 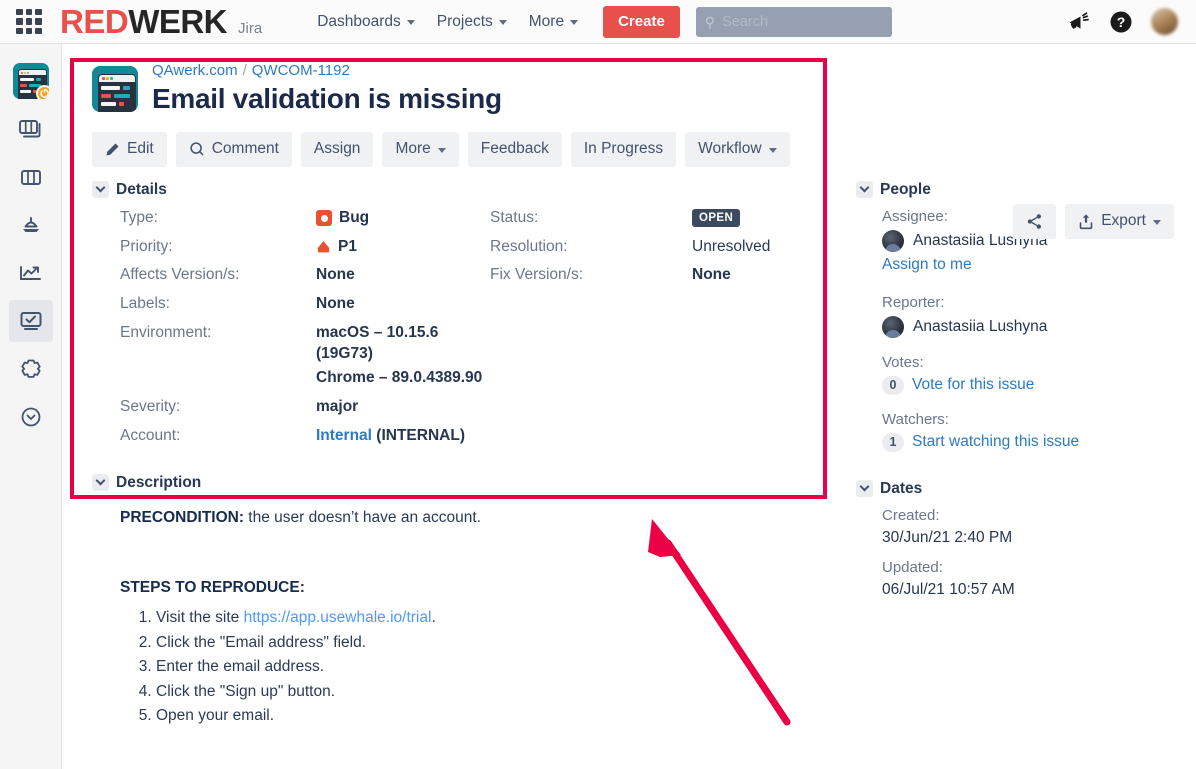 What do you see at coordinates (31, 177) in the screenshot?
I see `sidebar-item-board` at bounding box center [31, 177].